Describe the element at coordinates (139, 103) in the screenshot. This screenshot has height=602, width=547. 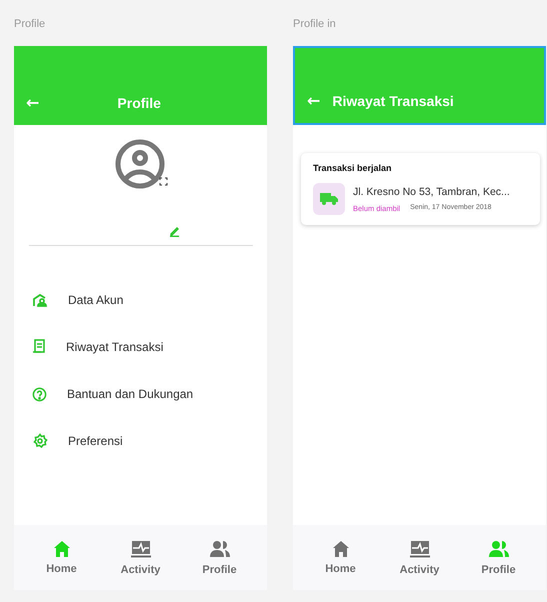
I see `screen-title: Profile` at that location.